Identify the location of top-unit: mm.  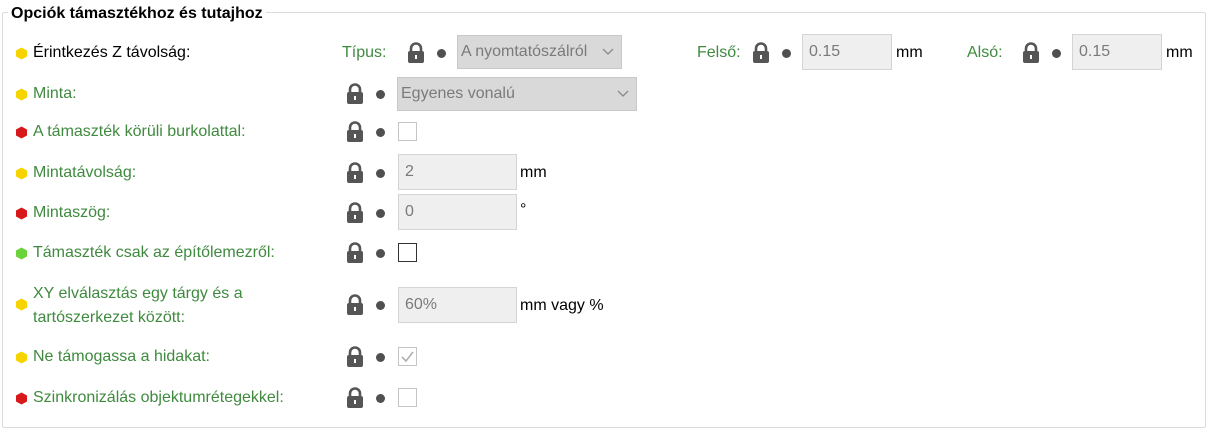
(909, 52).